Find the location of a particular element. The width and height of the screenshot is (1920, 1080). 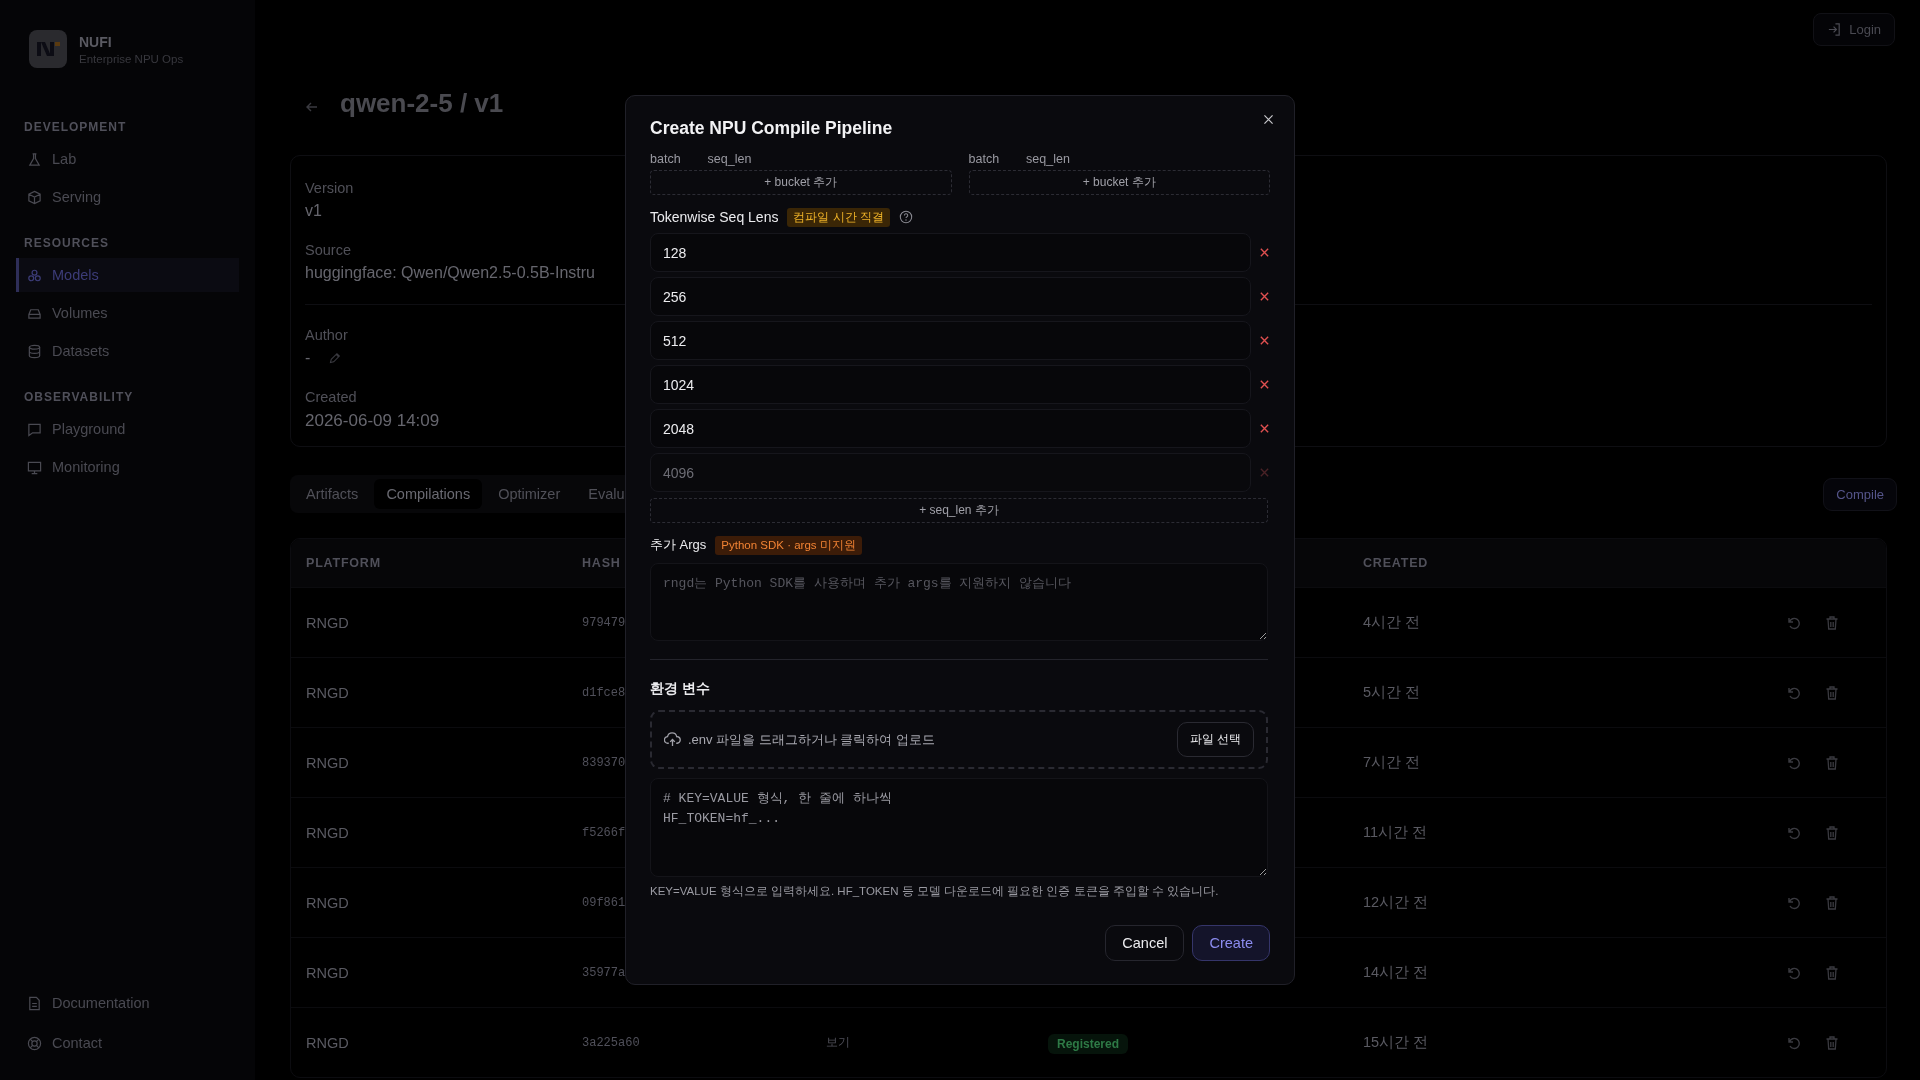

hash-cell: 3a225a60 is located at coordinates (611, 1042).